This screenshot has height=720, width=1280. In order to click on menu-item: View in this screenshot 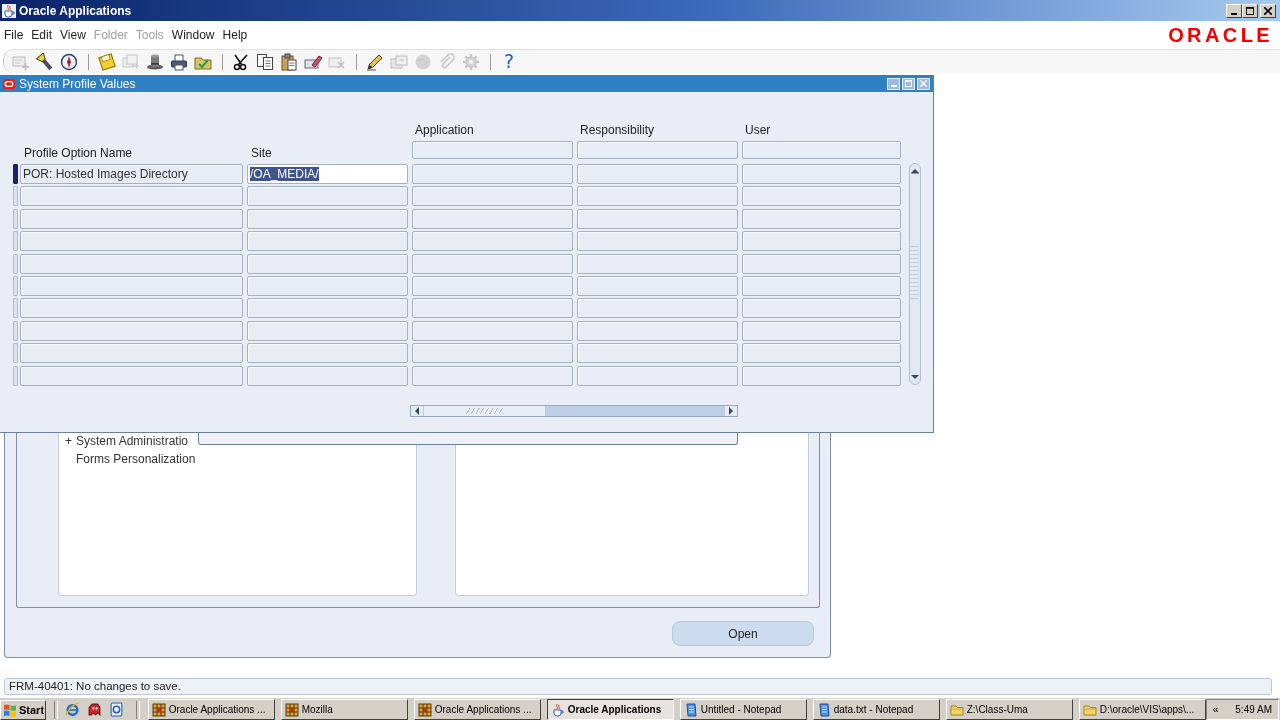, I will do `click(73, 35)`.